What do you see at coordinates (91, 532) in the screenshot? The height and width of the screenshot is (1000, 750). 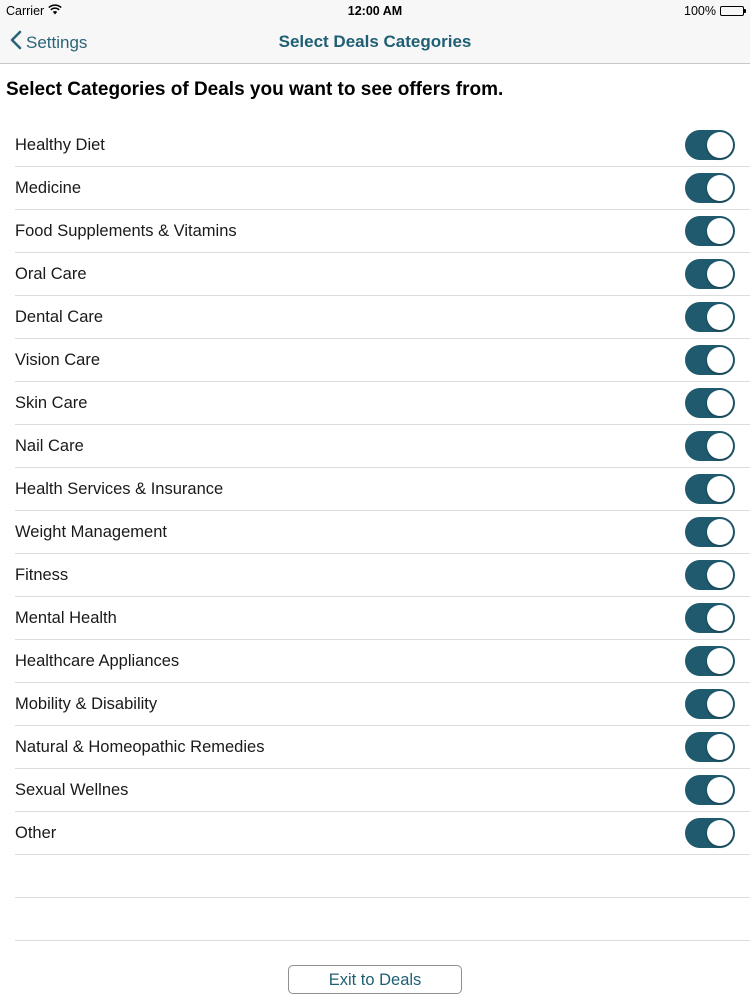 I see `category-label: Weight Management` at bounding box center [91, 532].